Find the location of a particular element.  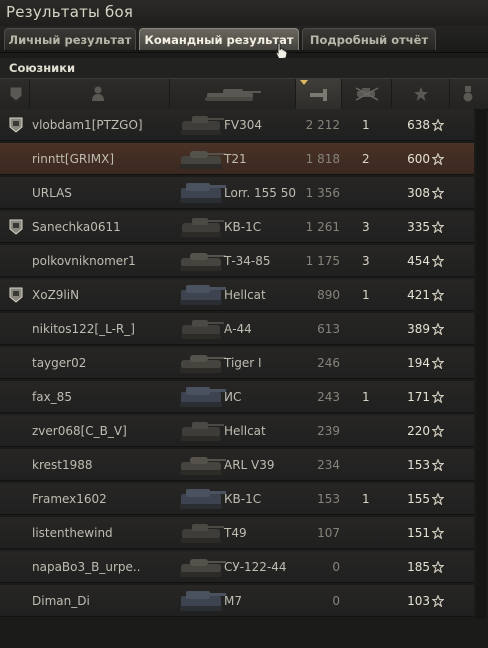

damage-value: 613 is located at coordinates (328, 329).